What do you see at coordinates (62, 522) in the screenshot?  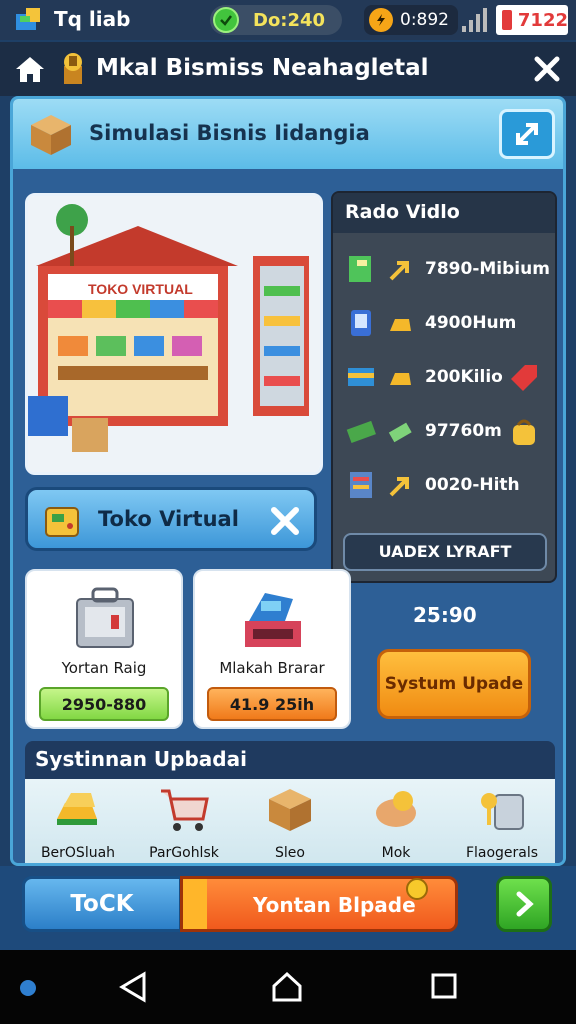 I see `register-icon` at bounding box center [62, 522].